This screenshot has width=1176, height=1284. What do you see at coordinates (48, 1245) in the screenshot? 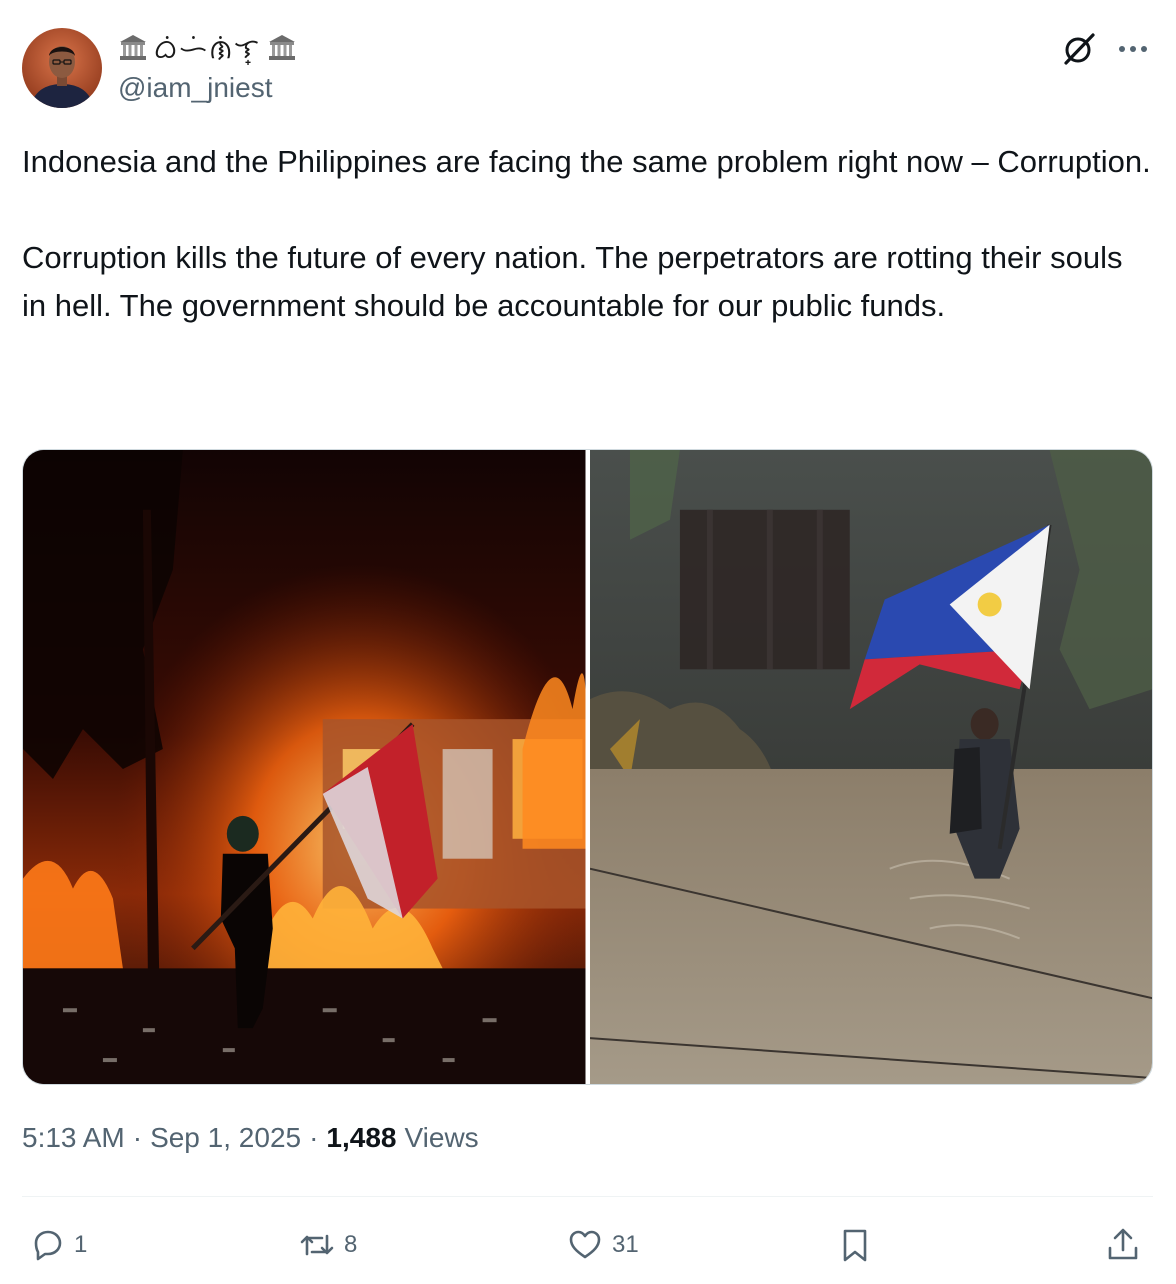
I see `reply-icon` at bounding box center [48, 1245].